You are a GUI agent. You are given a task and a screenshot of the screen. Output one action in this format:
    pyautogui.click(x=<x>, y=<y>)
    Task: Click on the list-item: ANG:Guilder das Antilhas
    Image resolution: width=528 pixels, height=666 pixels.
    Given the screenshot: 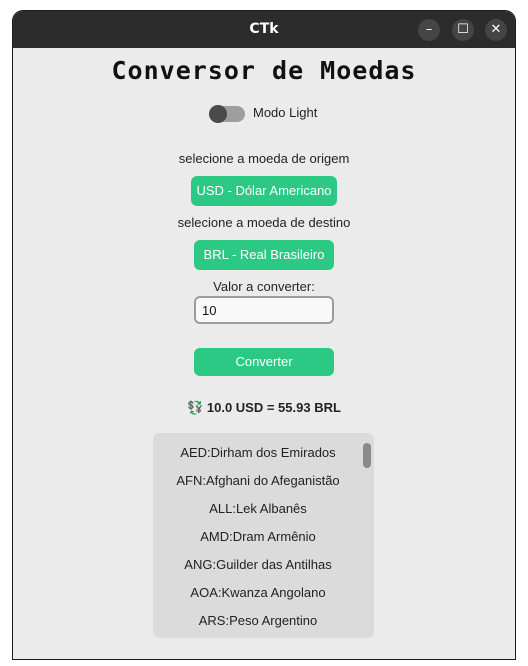 What is the action you would take?
    pyautogui.click(x=258, y=565)
    